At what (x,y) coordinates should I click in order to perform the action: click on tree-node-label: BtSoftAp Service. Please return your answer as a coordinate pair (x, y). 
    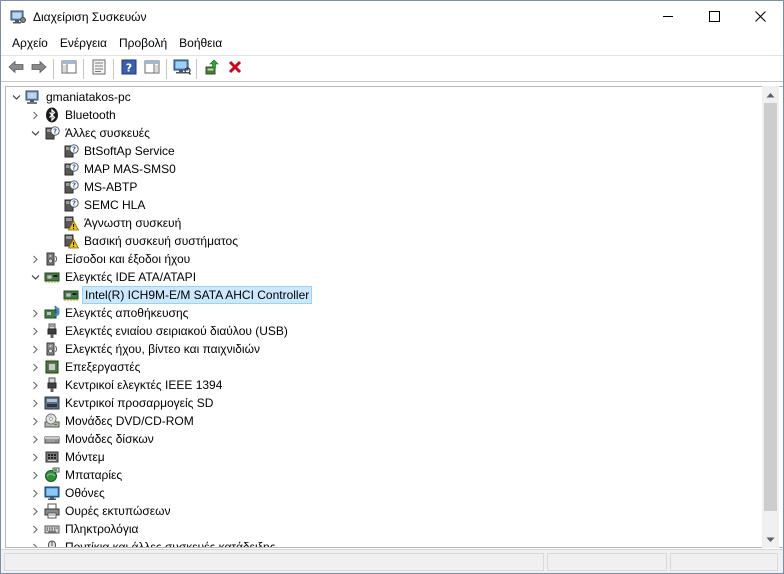
    Looking at the image, I should click on (129, 151).